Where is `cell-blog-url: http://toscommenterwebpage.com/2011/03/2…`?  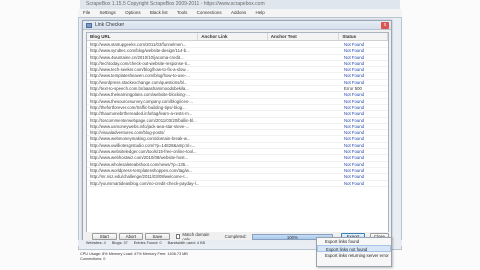 cell-blog-url: http://toscommenterwebpage.com/2011/03/2… is located at coordinates (143, 120).